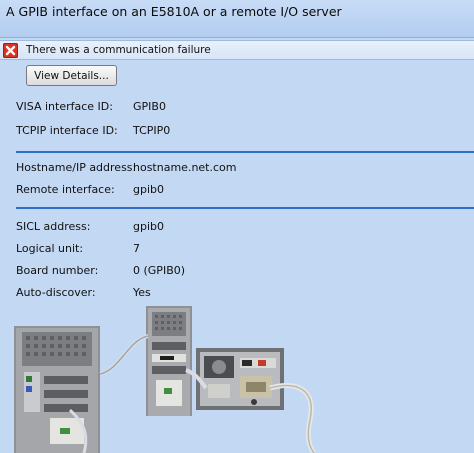  What do you see at coordinates (50, 248) in the screenshot?
I see `logical-unit-label: Logical unit:` at bounding box center [50, 248].